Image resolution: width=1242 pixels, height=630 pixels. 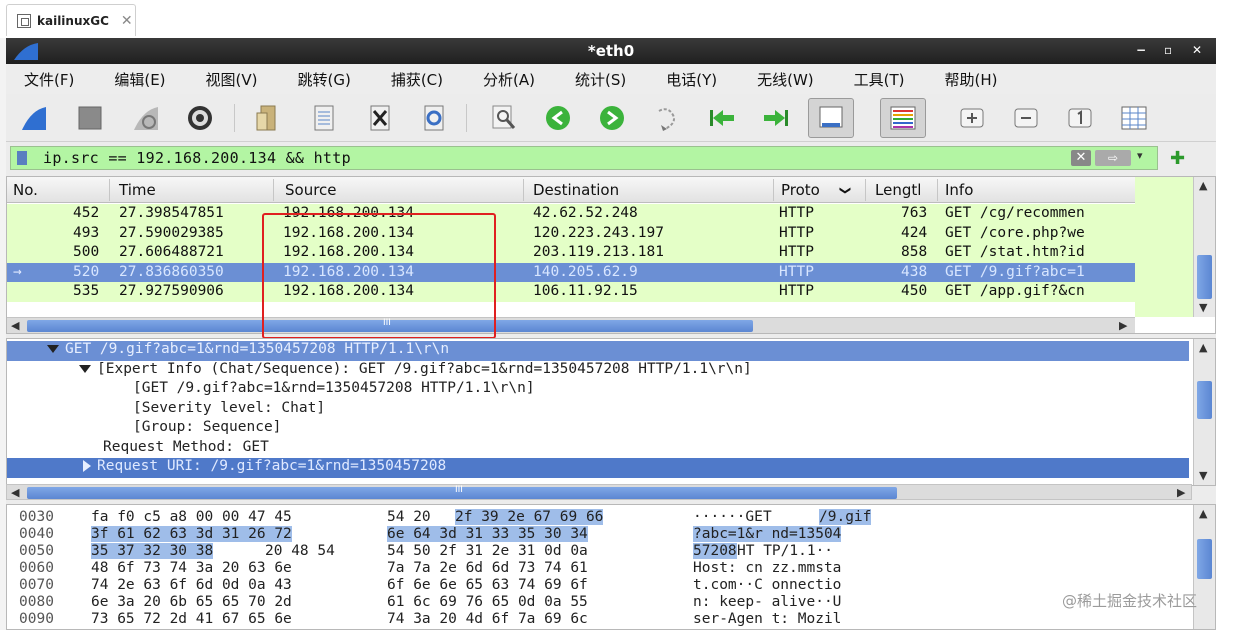 I want to click on col-destination: Destination, so click(x=576, y=190).